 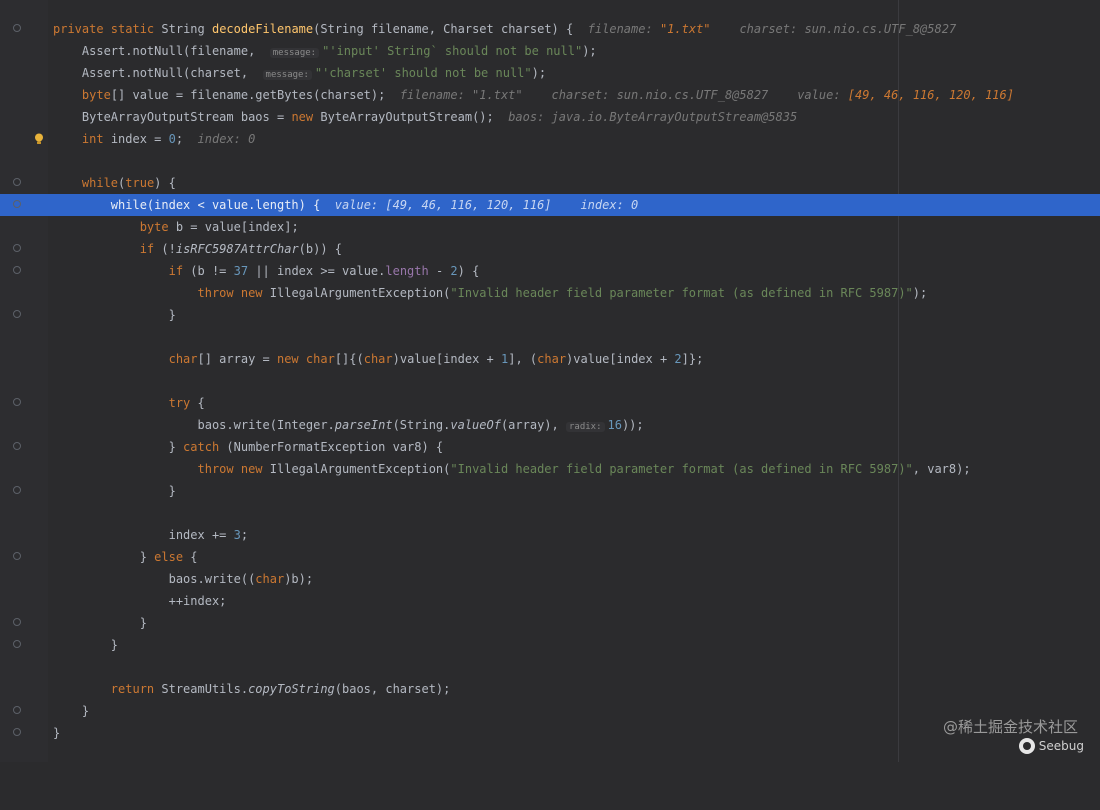 I want to click on field: length, so click(x=407, y=271).